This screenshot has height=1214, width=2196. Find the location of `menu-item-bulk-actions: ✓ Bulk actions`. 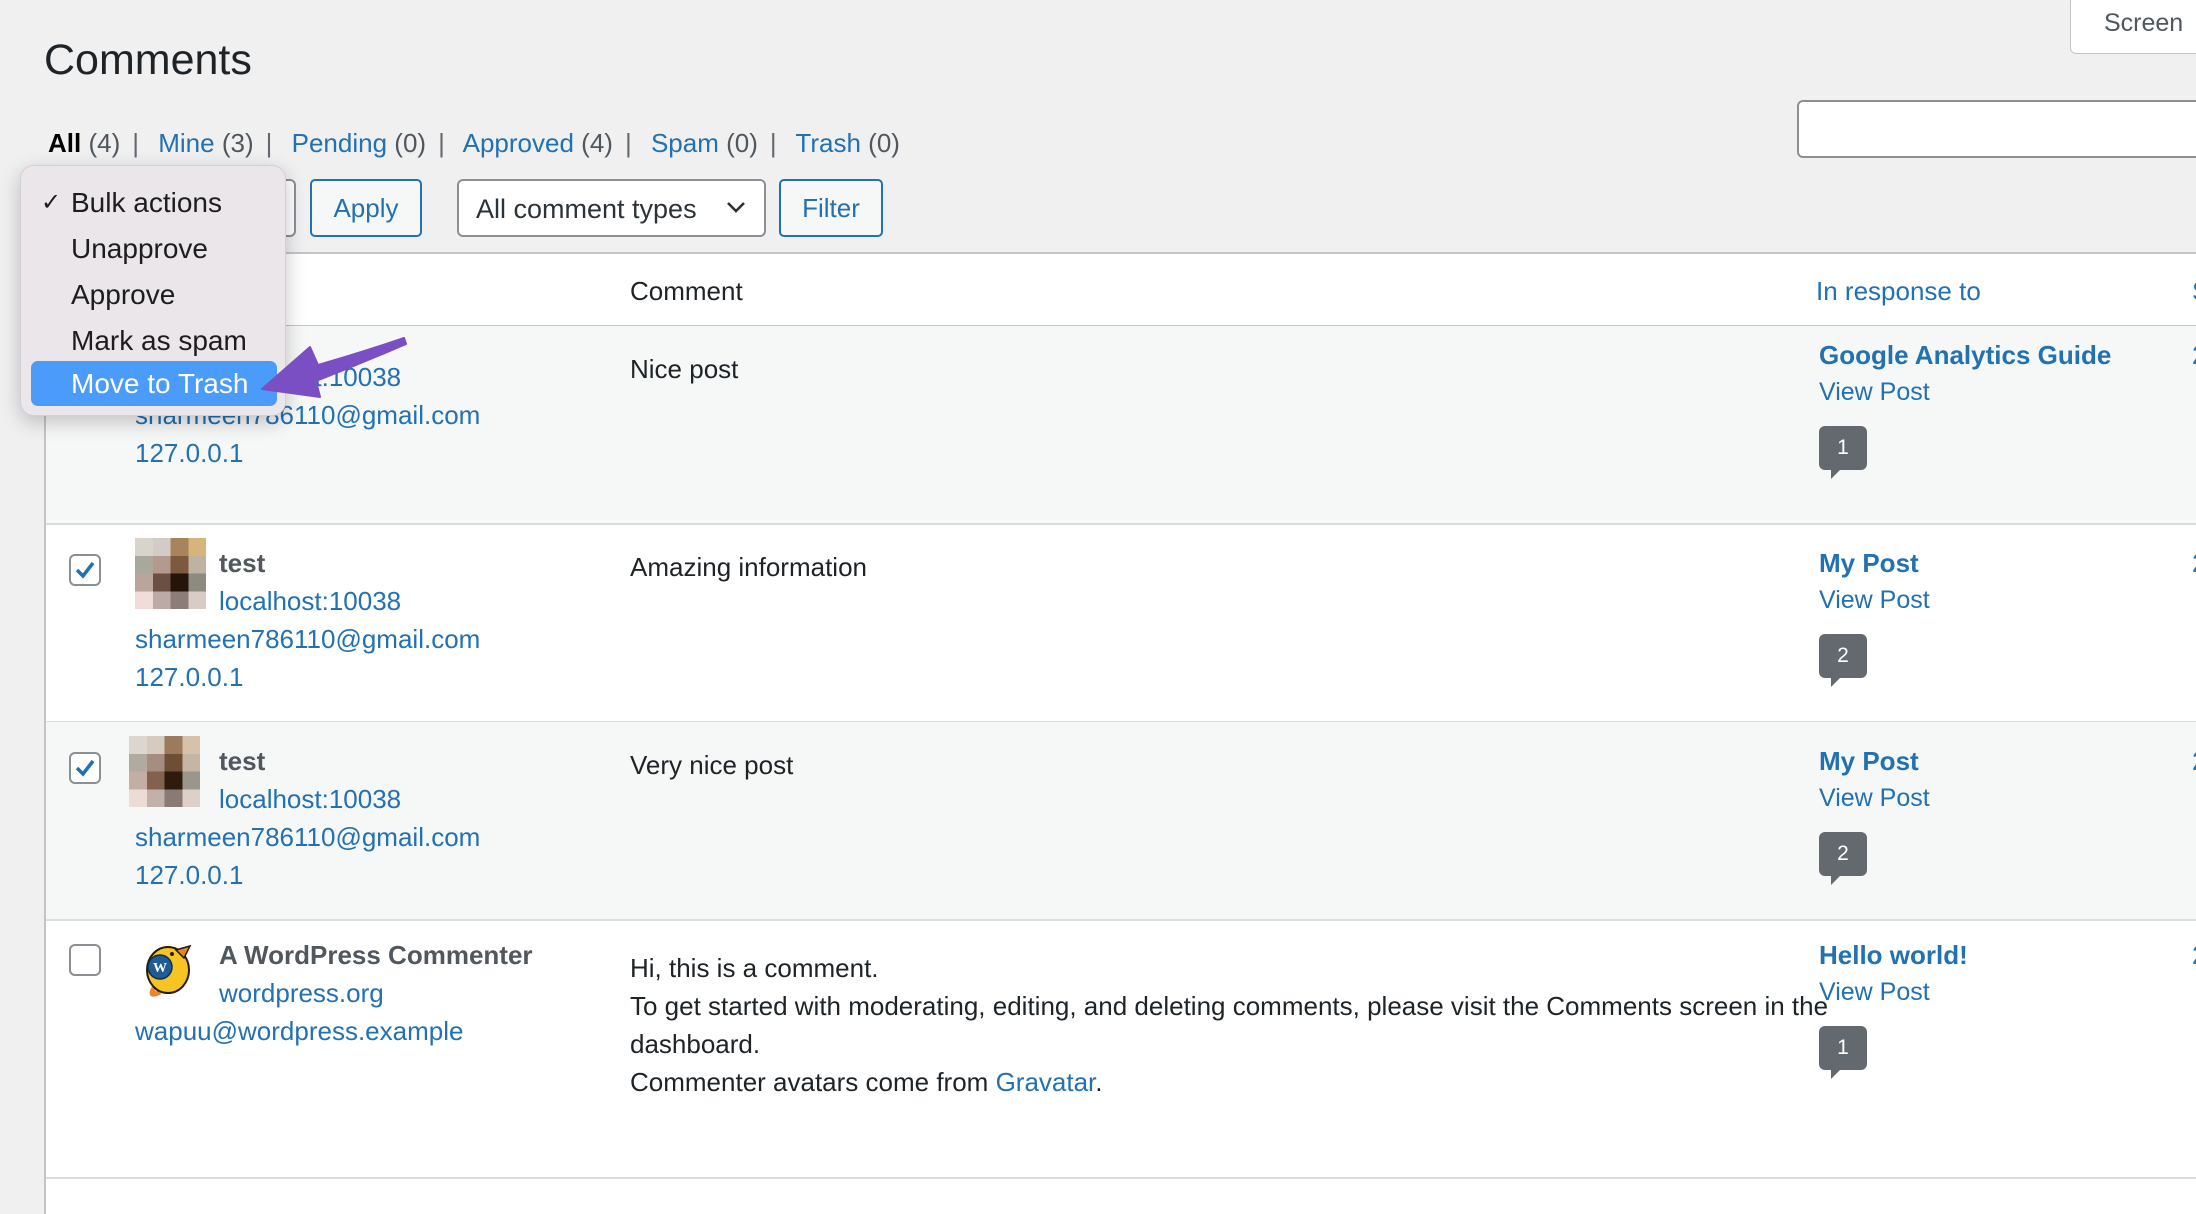

menu-item-bulk-actions: ✓ Bulk actions is located at coordinates (154, 202).